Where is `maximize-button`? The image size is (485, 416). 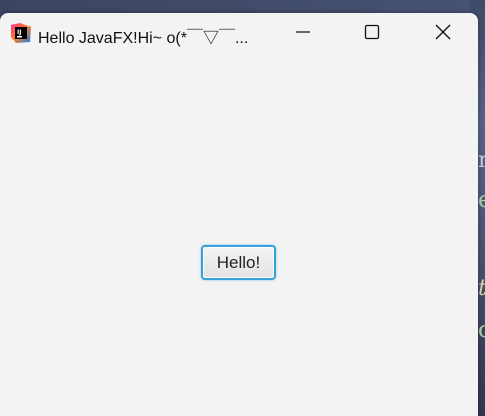 maximize-button is located at coordinates (372, 34).